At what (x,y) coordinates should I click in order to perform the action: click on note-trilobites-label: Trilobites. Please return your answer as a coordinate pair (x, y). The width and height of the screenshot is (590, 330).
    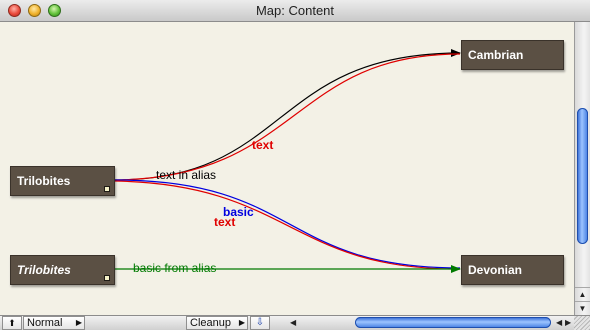
    Looking at the image, I should click on (44, 181).